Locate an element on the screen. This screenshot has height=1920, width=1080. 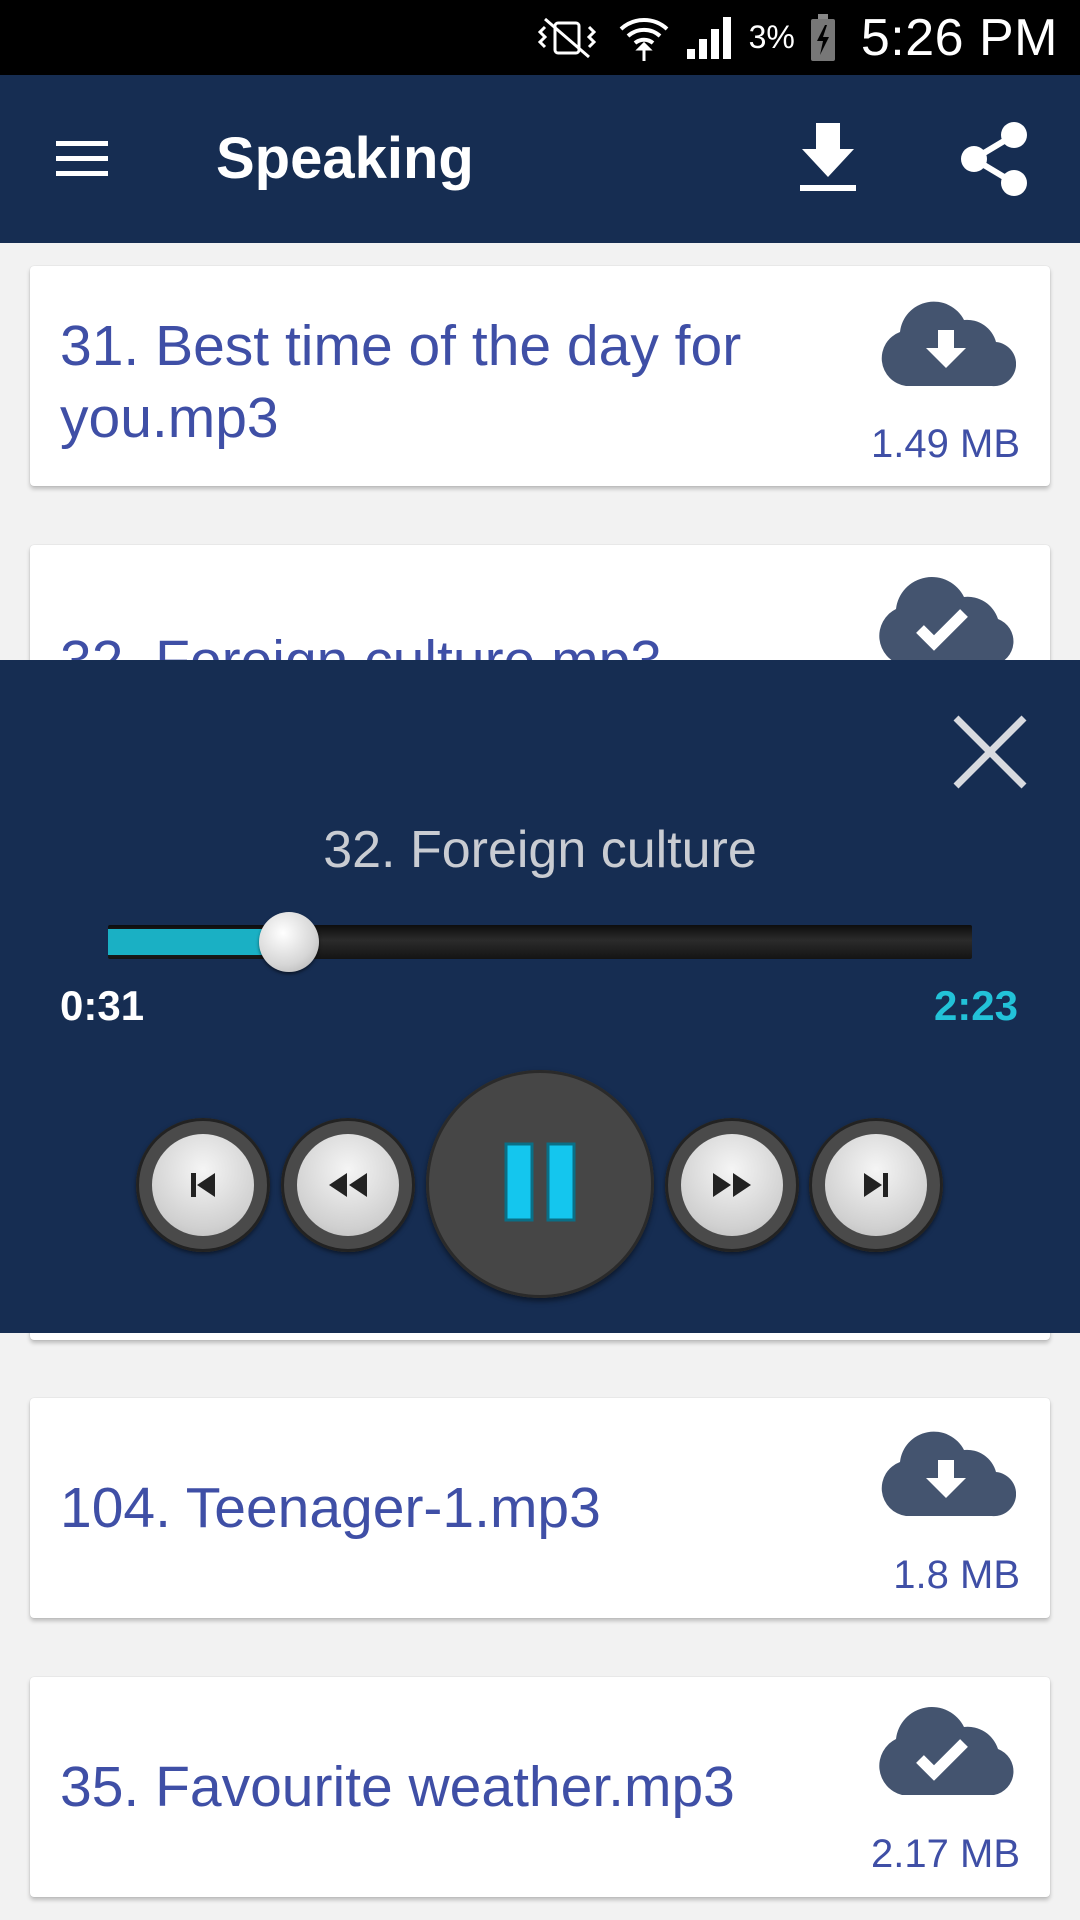
fast-forward-button is located at coordinates (732, 1185).